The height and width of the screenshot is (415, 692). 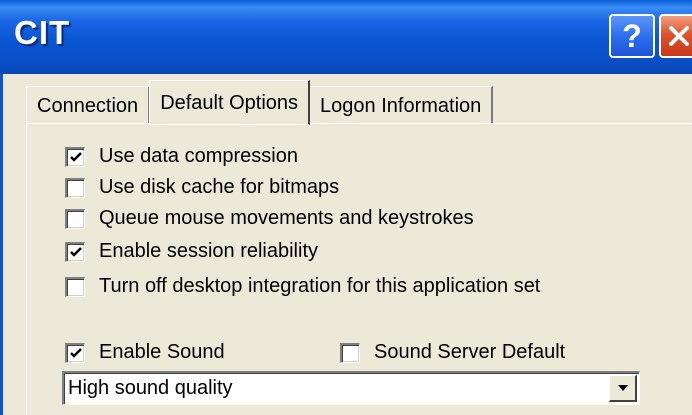 What do you see at coordinates (286, 218) in the screenshot?
I see `queue-mouse-label: Queue mouse movements and keystrokes` at bounding box center [286, 218].